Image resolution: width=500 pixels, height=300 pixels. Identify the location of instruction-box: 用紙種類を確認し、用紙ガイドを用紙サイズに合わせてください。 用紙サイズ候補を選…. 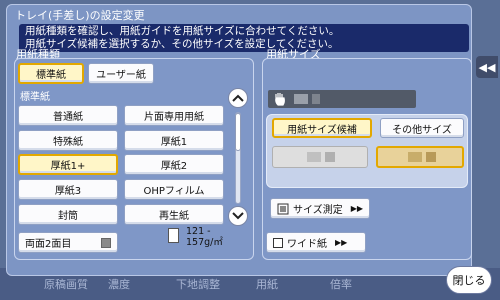
(244, 38).